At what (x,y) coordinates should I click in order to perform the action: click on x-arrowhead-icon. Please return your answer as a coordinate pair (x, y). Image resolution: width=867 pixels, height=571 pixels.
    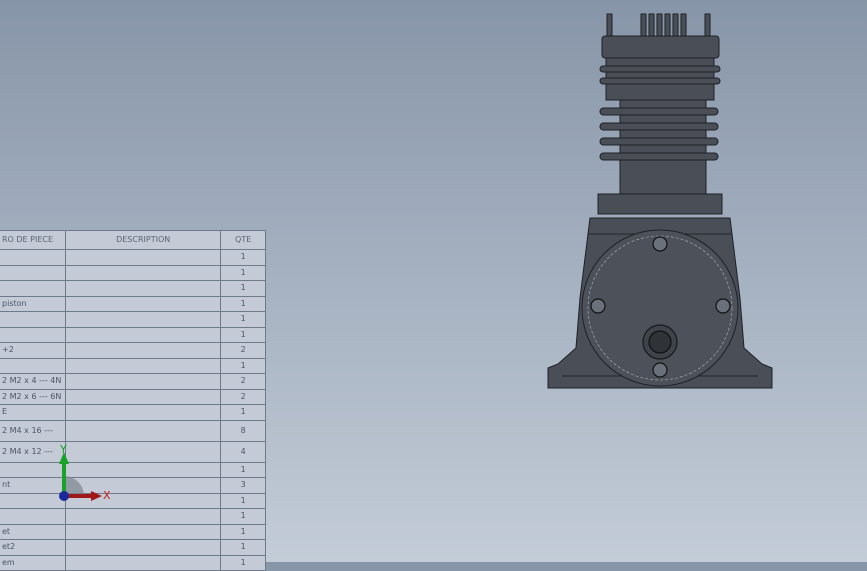
    Looking at the image, I should click on (96, 496).